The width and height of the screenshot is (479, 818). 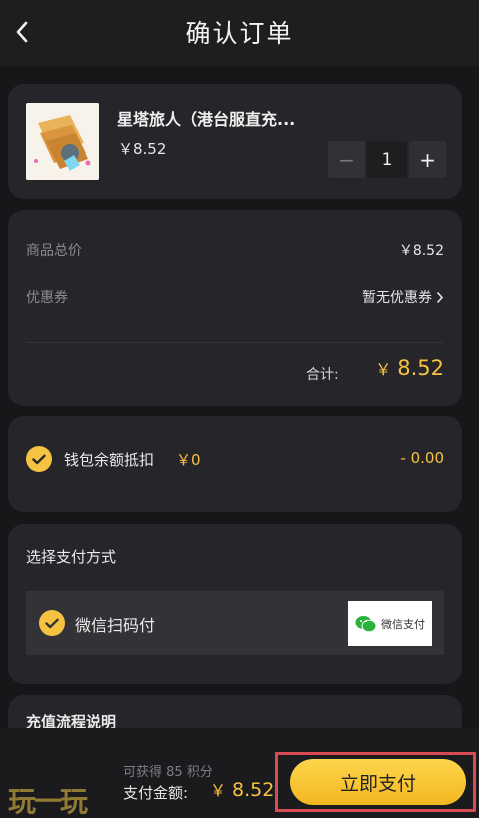 I want to click on payment-option-radio, so click(x=52, y=623).